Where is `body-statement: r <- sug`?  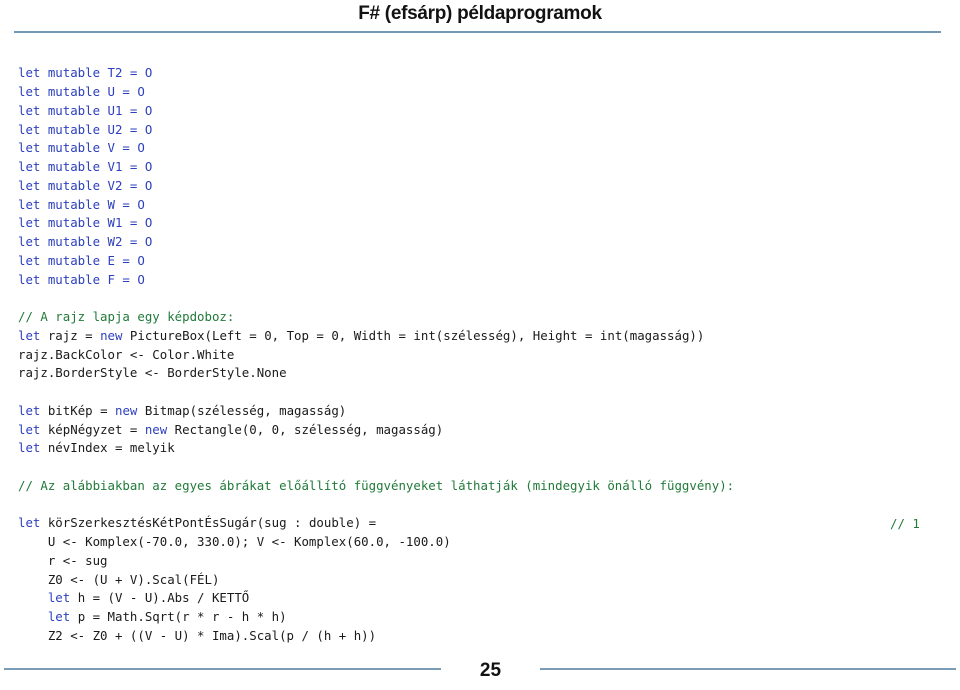 body-statement: r <- sug is located at coordinates (63, 560).